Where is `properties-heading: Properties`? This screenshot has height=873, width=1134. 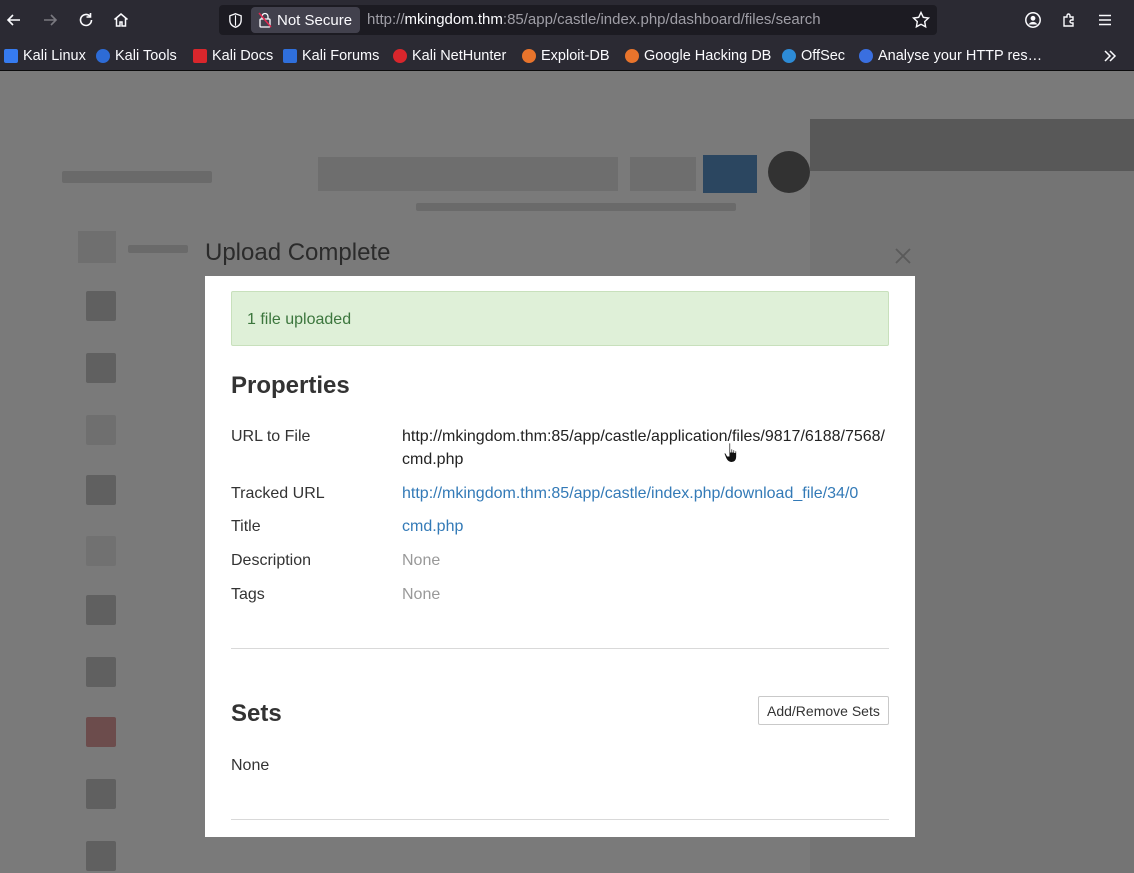
properties-heading: Properties is located at coordinates (290, 385).